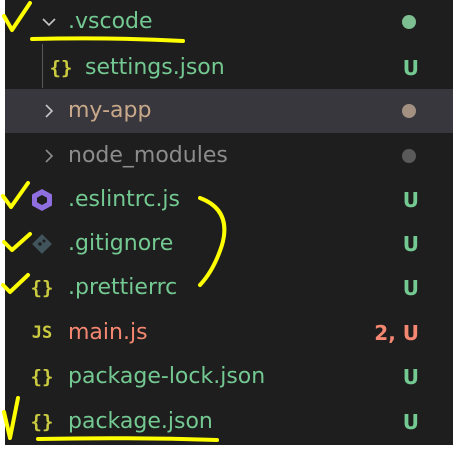  I want to click on js-icon: JS, so click(42, 333).